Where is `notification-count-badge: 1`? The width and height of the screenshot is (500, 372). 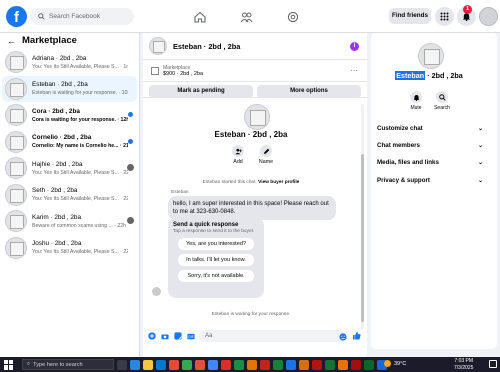
notification-count-badge: 1 is located at coordinates (467, 9).